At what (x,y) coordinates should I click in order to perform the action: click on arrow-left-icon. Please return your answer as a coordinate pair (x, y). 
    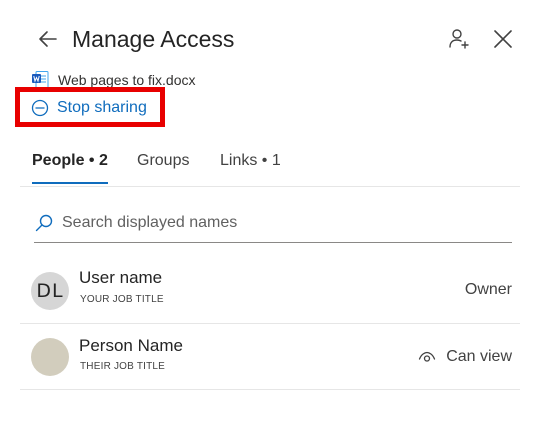
    Looking at the image, I should click on (48, 39).